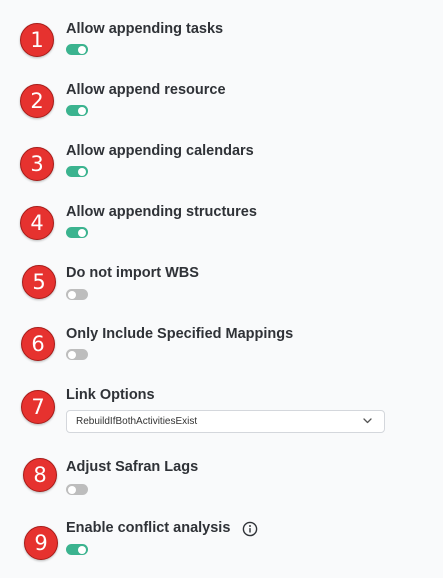  What do you see at coordinates (77, 232) in the screenshot?
I see `allow-appending-structures-toggle` at bounding box center [77, 232].